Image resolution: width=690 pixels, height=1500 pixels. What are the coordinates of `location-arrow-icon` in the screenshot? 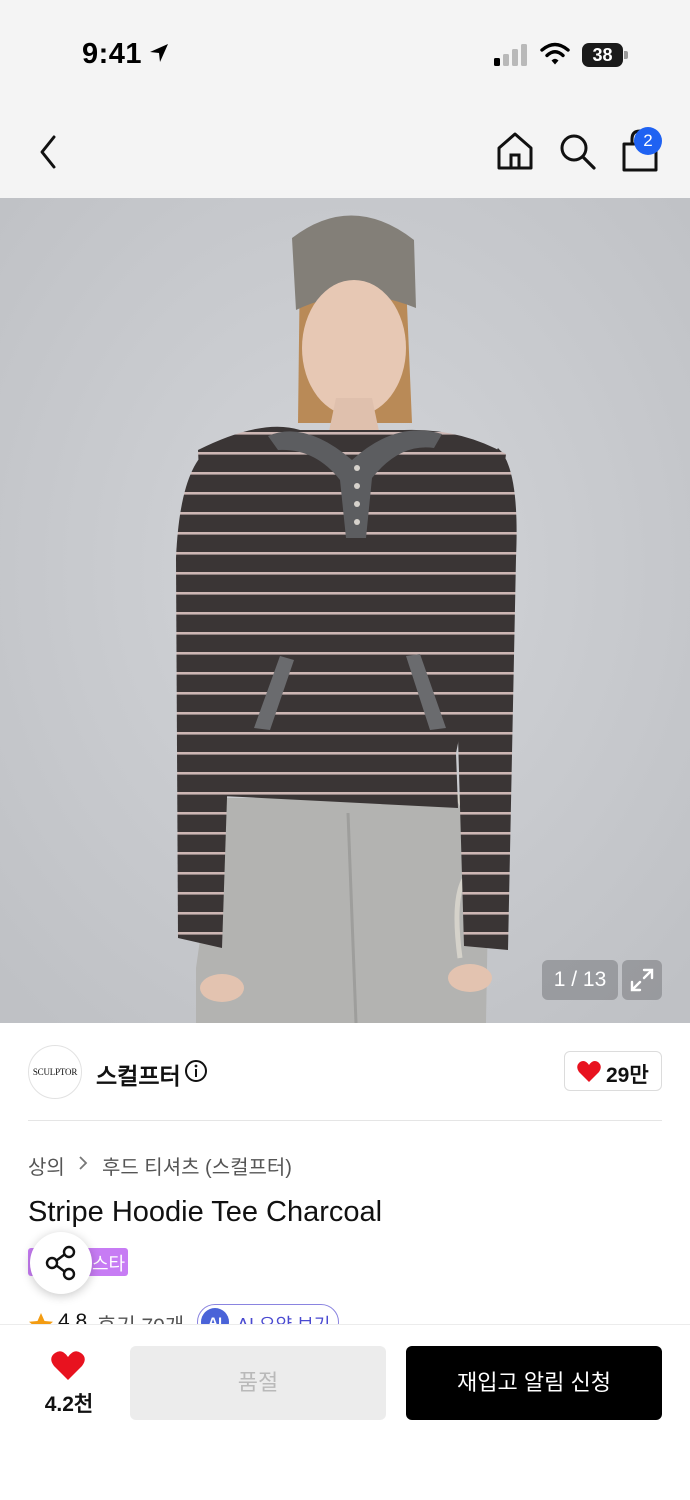 It's located at (159, 53).